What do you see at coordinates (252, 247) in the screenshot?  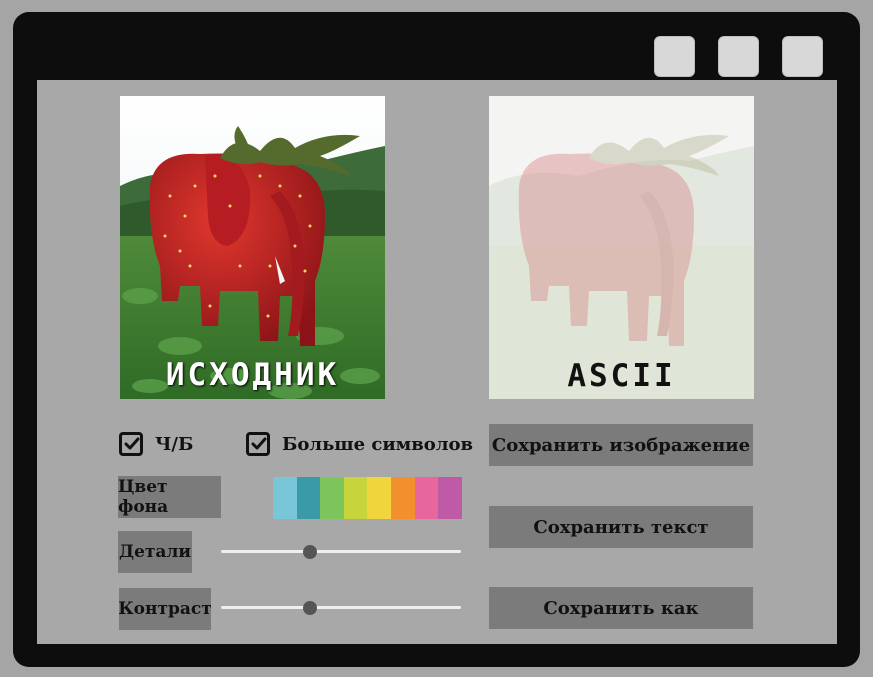 I see `original-image: ИСХОДНИК` at bounding box center [252, 247].